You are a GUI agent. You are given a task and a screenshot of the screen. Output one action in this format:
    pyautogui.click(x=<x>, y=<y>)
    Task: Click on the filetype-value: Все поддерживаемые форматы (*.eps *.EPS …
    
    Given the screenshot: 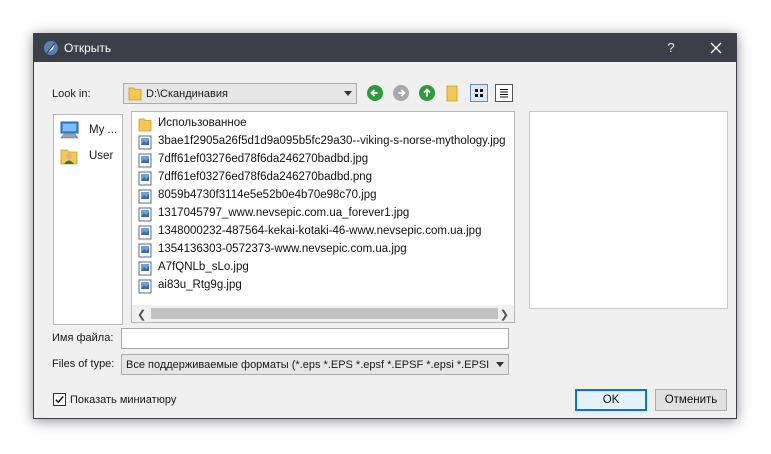 What is the action you would take?
    pyautogui.click(x=308, y=365)
    